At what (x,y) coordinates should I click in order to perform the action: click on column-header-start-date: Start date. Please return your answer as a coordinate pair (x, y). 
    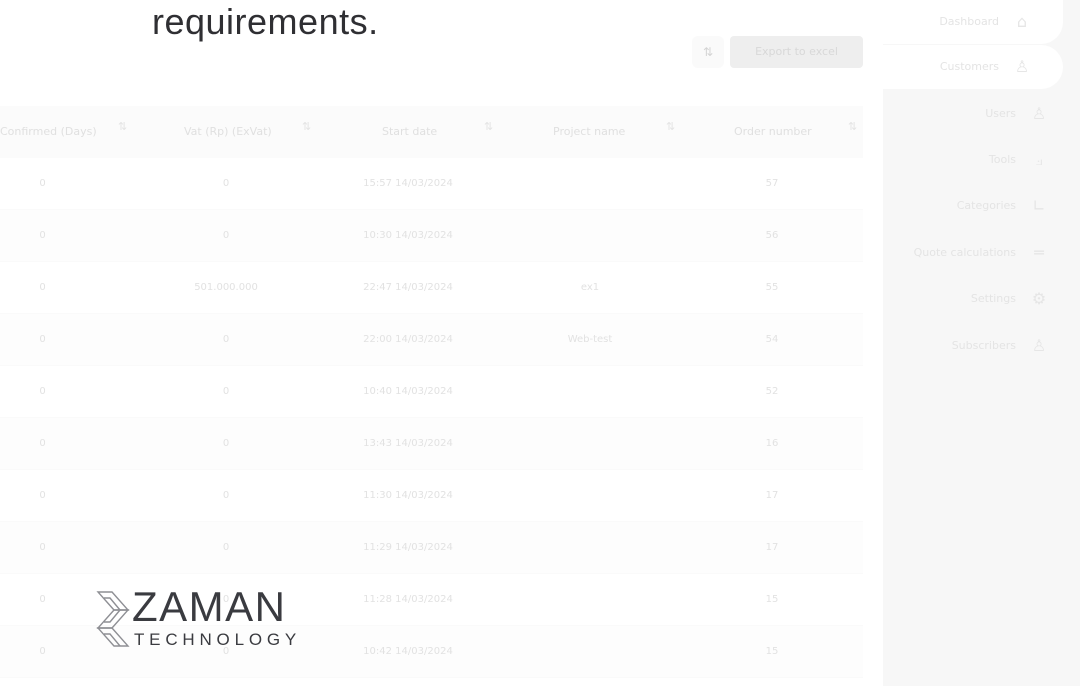
    Looking at the image, I should click on (409, 132).